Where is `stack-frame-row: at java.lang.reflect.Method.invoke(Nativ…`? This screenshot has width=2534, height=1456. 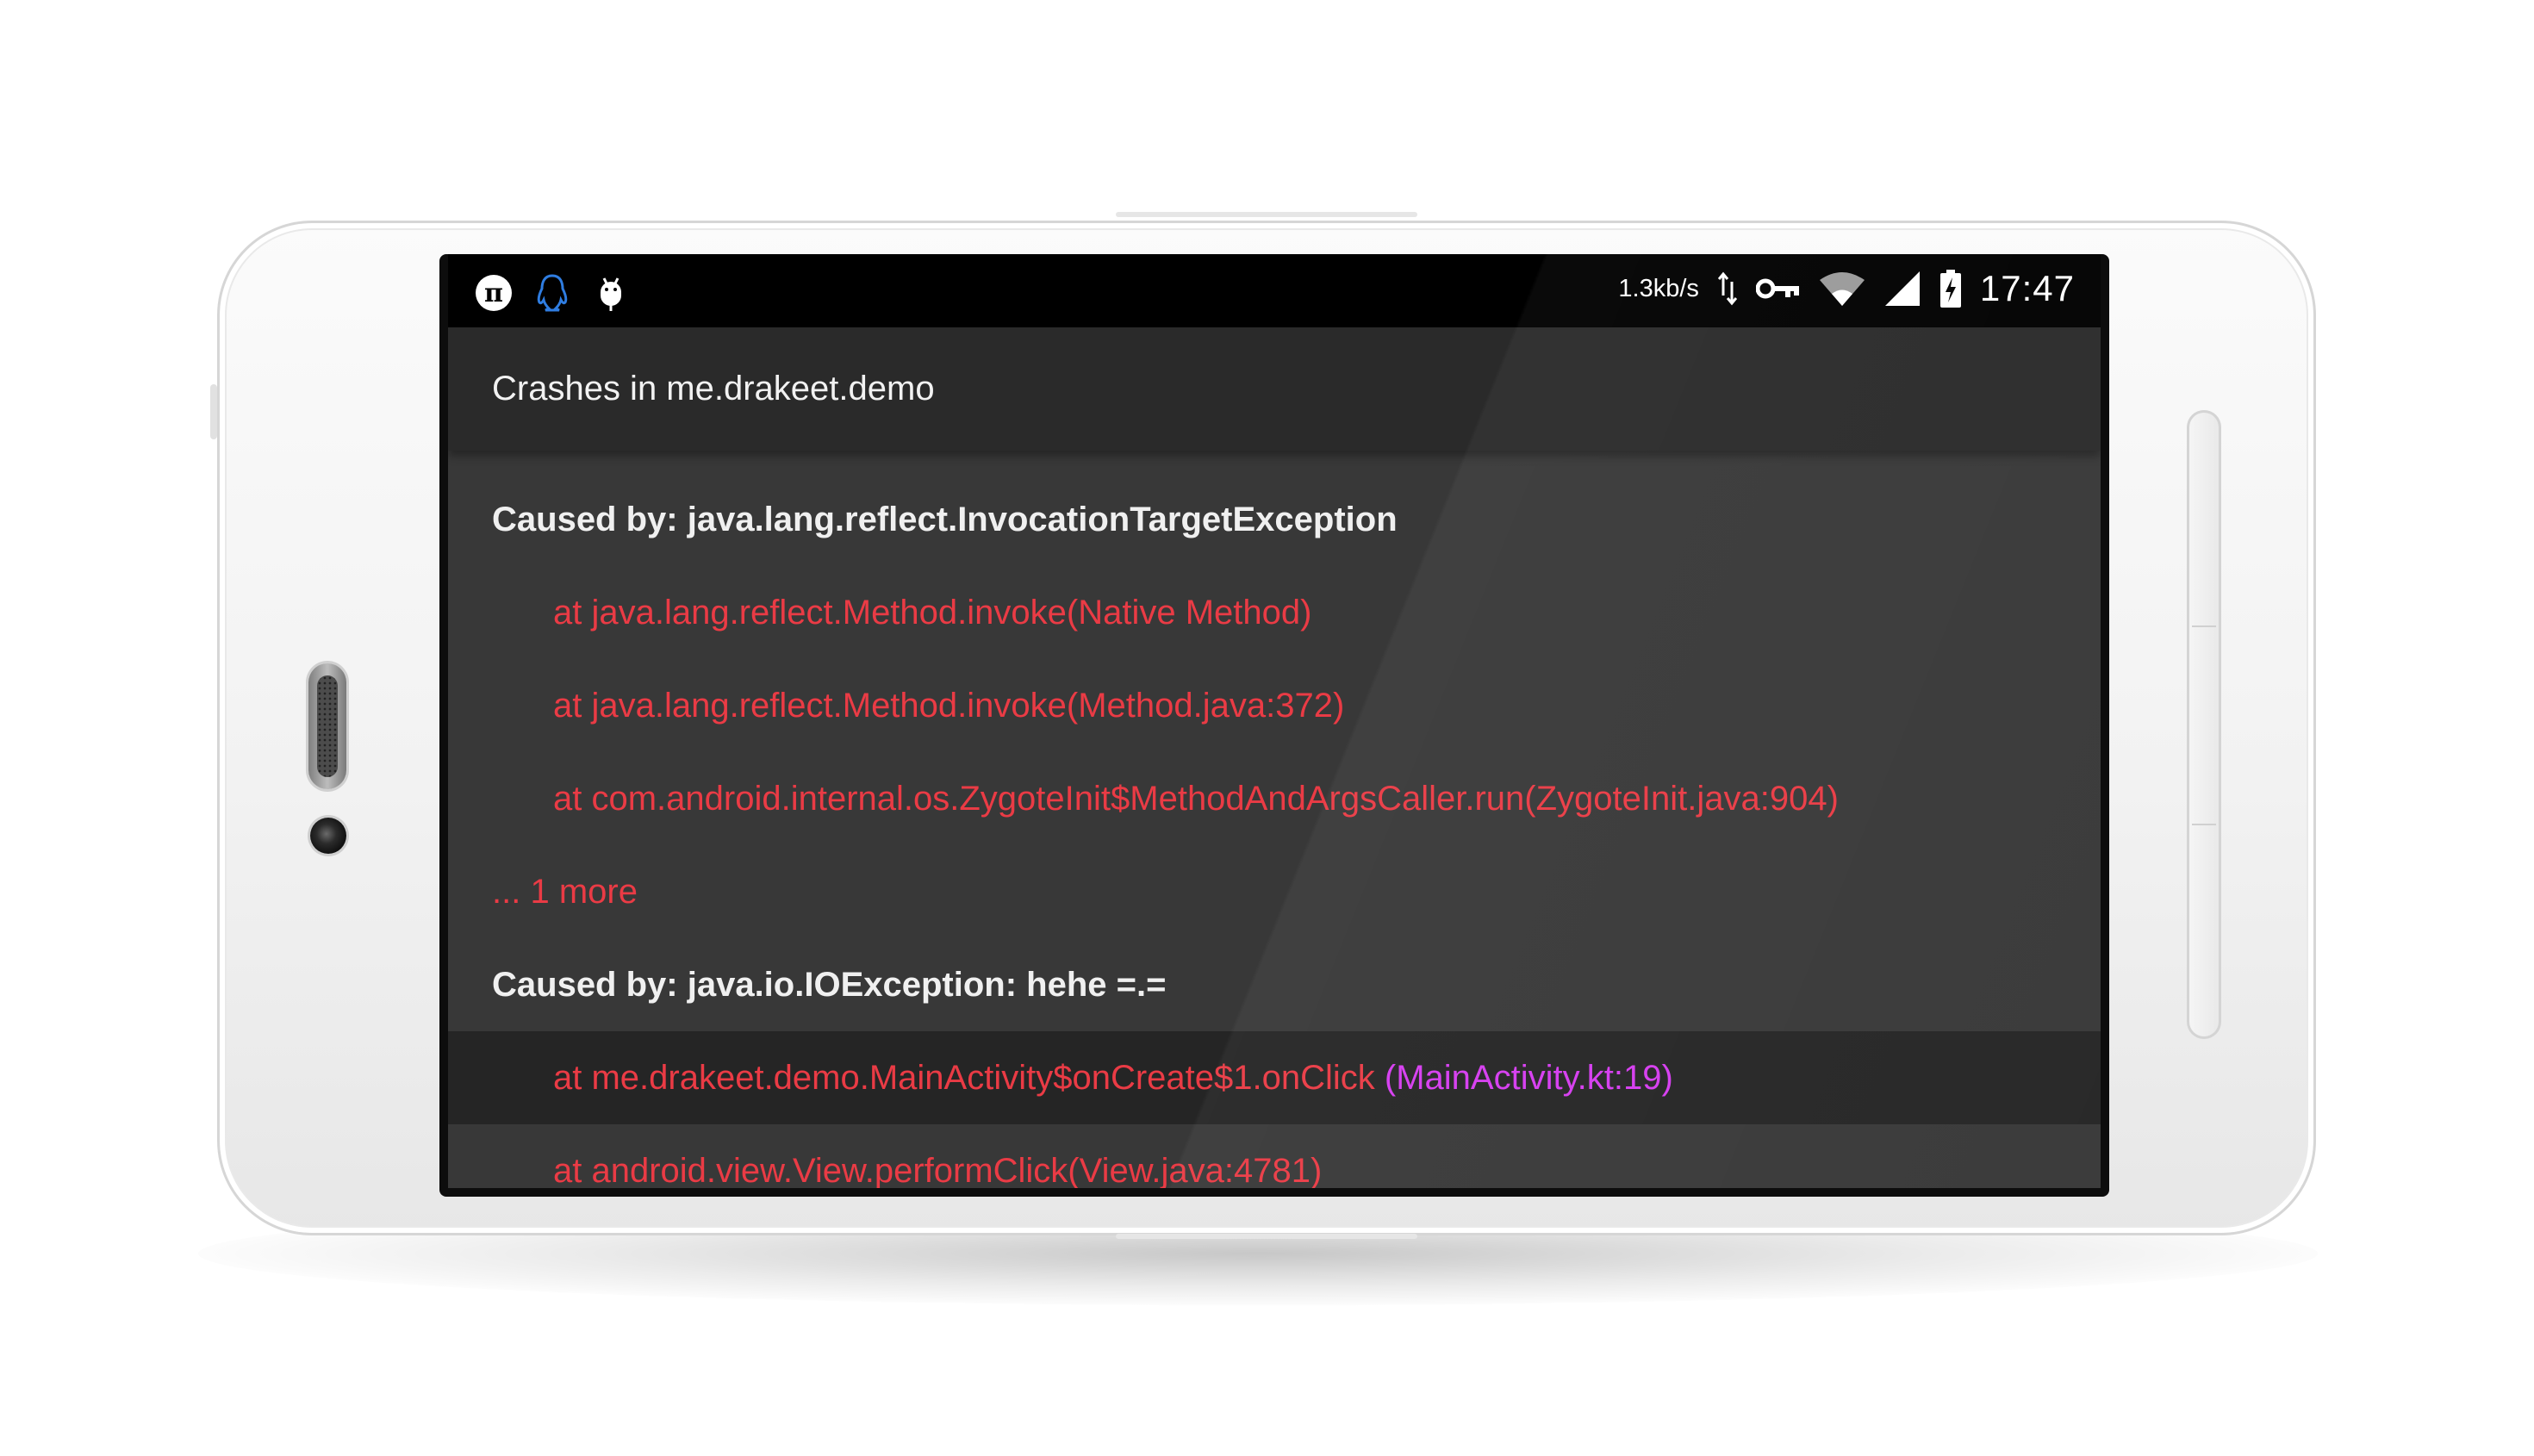 stack-frame-row: at java.lang.reflect.Method.invoke(Nativ… is located at coordinates (1275, 613).